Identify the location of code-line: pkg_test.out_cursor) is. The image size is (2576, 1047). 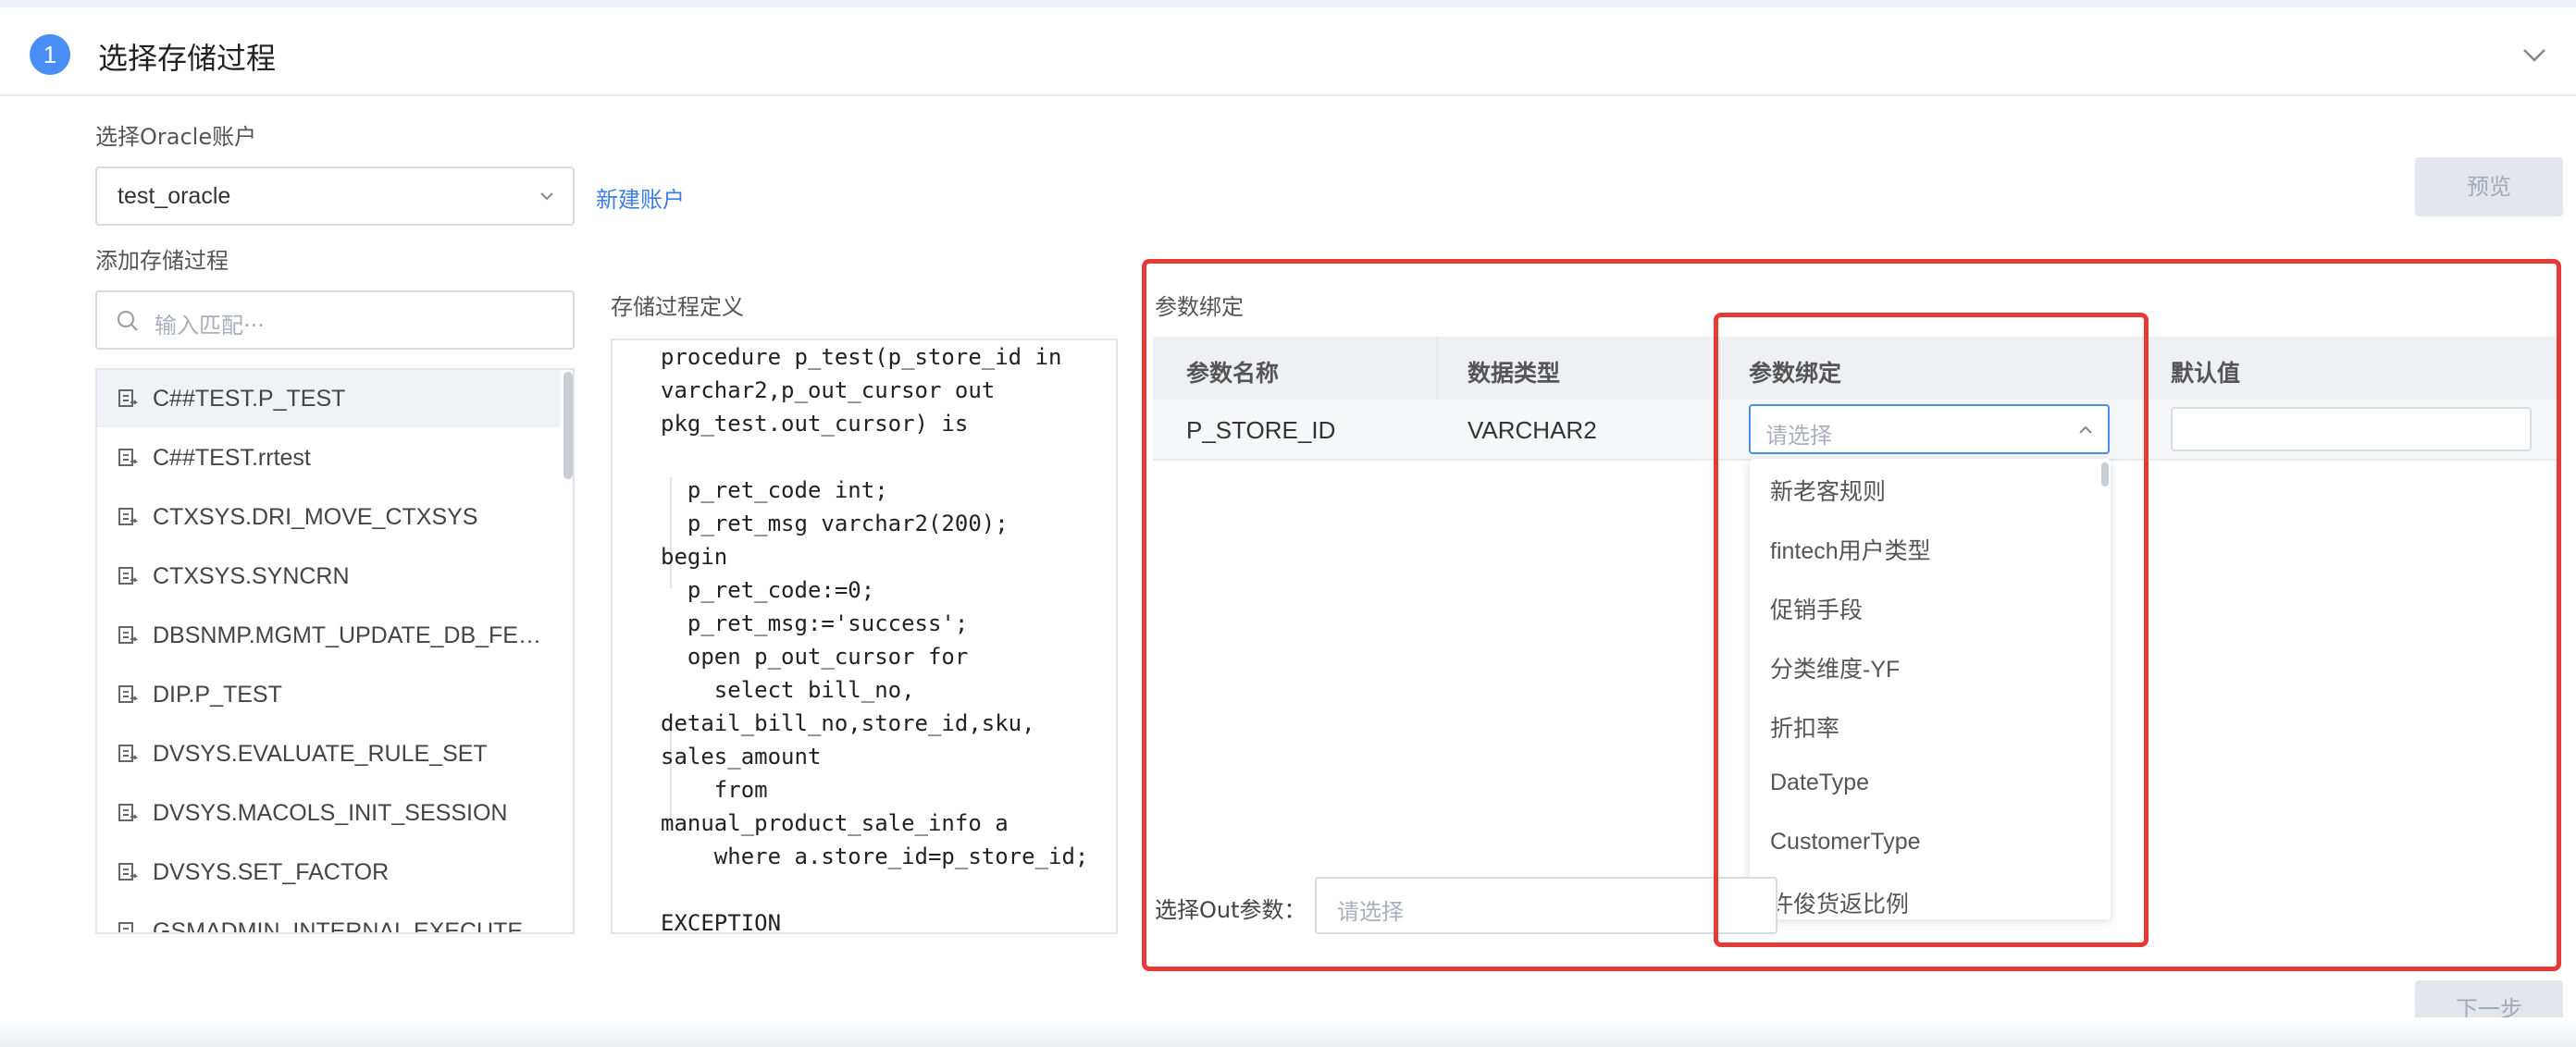
(815, 424).